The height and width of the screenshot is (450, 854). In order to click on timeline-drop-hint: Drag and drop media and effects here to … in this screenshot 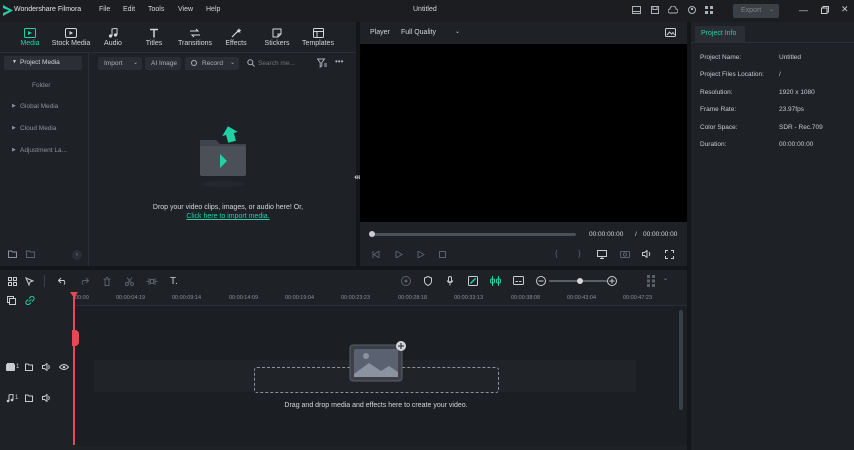, I will do `click(376, 405)`.